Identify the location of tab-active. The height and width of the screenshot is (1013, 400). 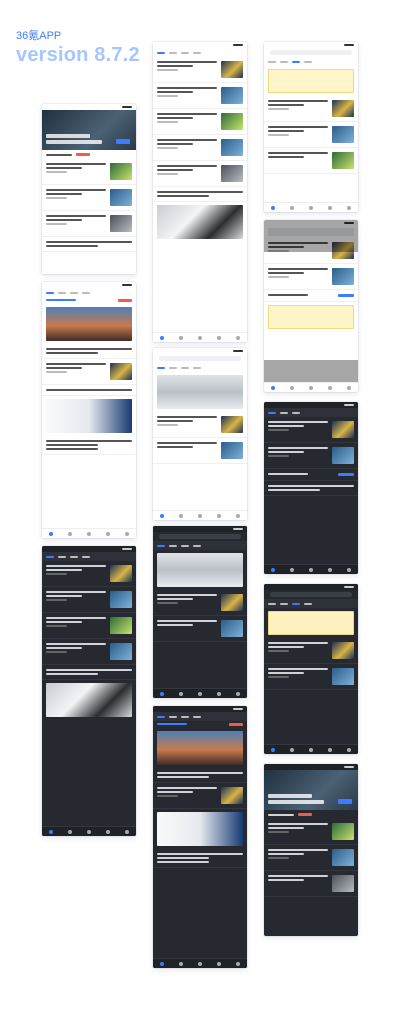
(50, 292).